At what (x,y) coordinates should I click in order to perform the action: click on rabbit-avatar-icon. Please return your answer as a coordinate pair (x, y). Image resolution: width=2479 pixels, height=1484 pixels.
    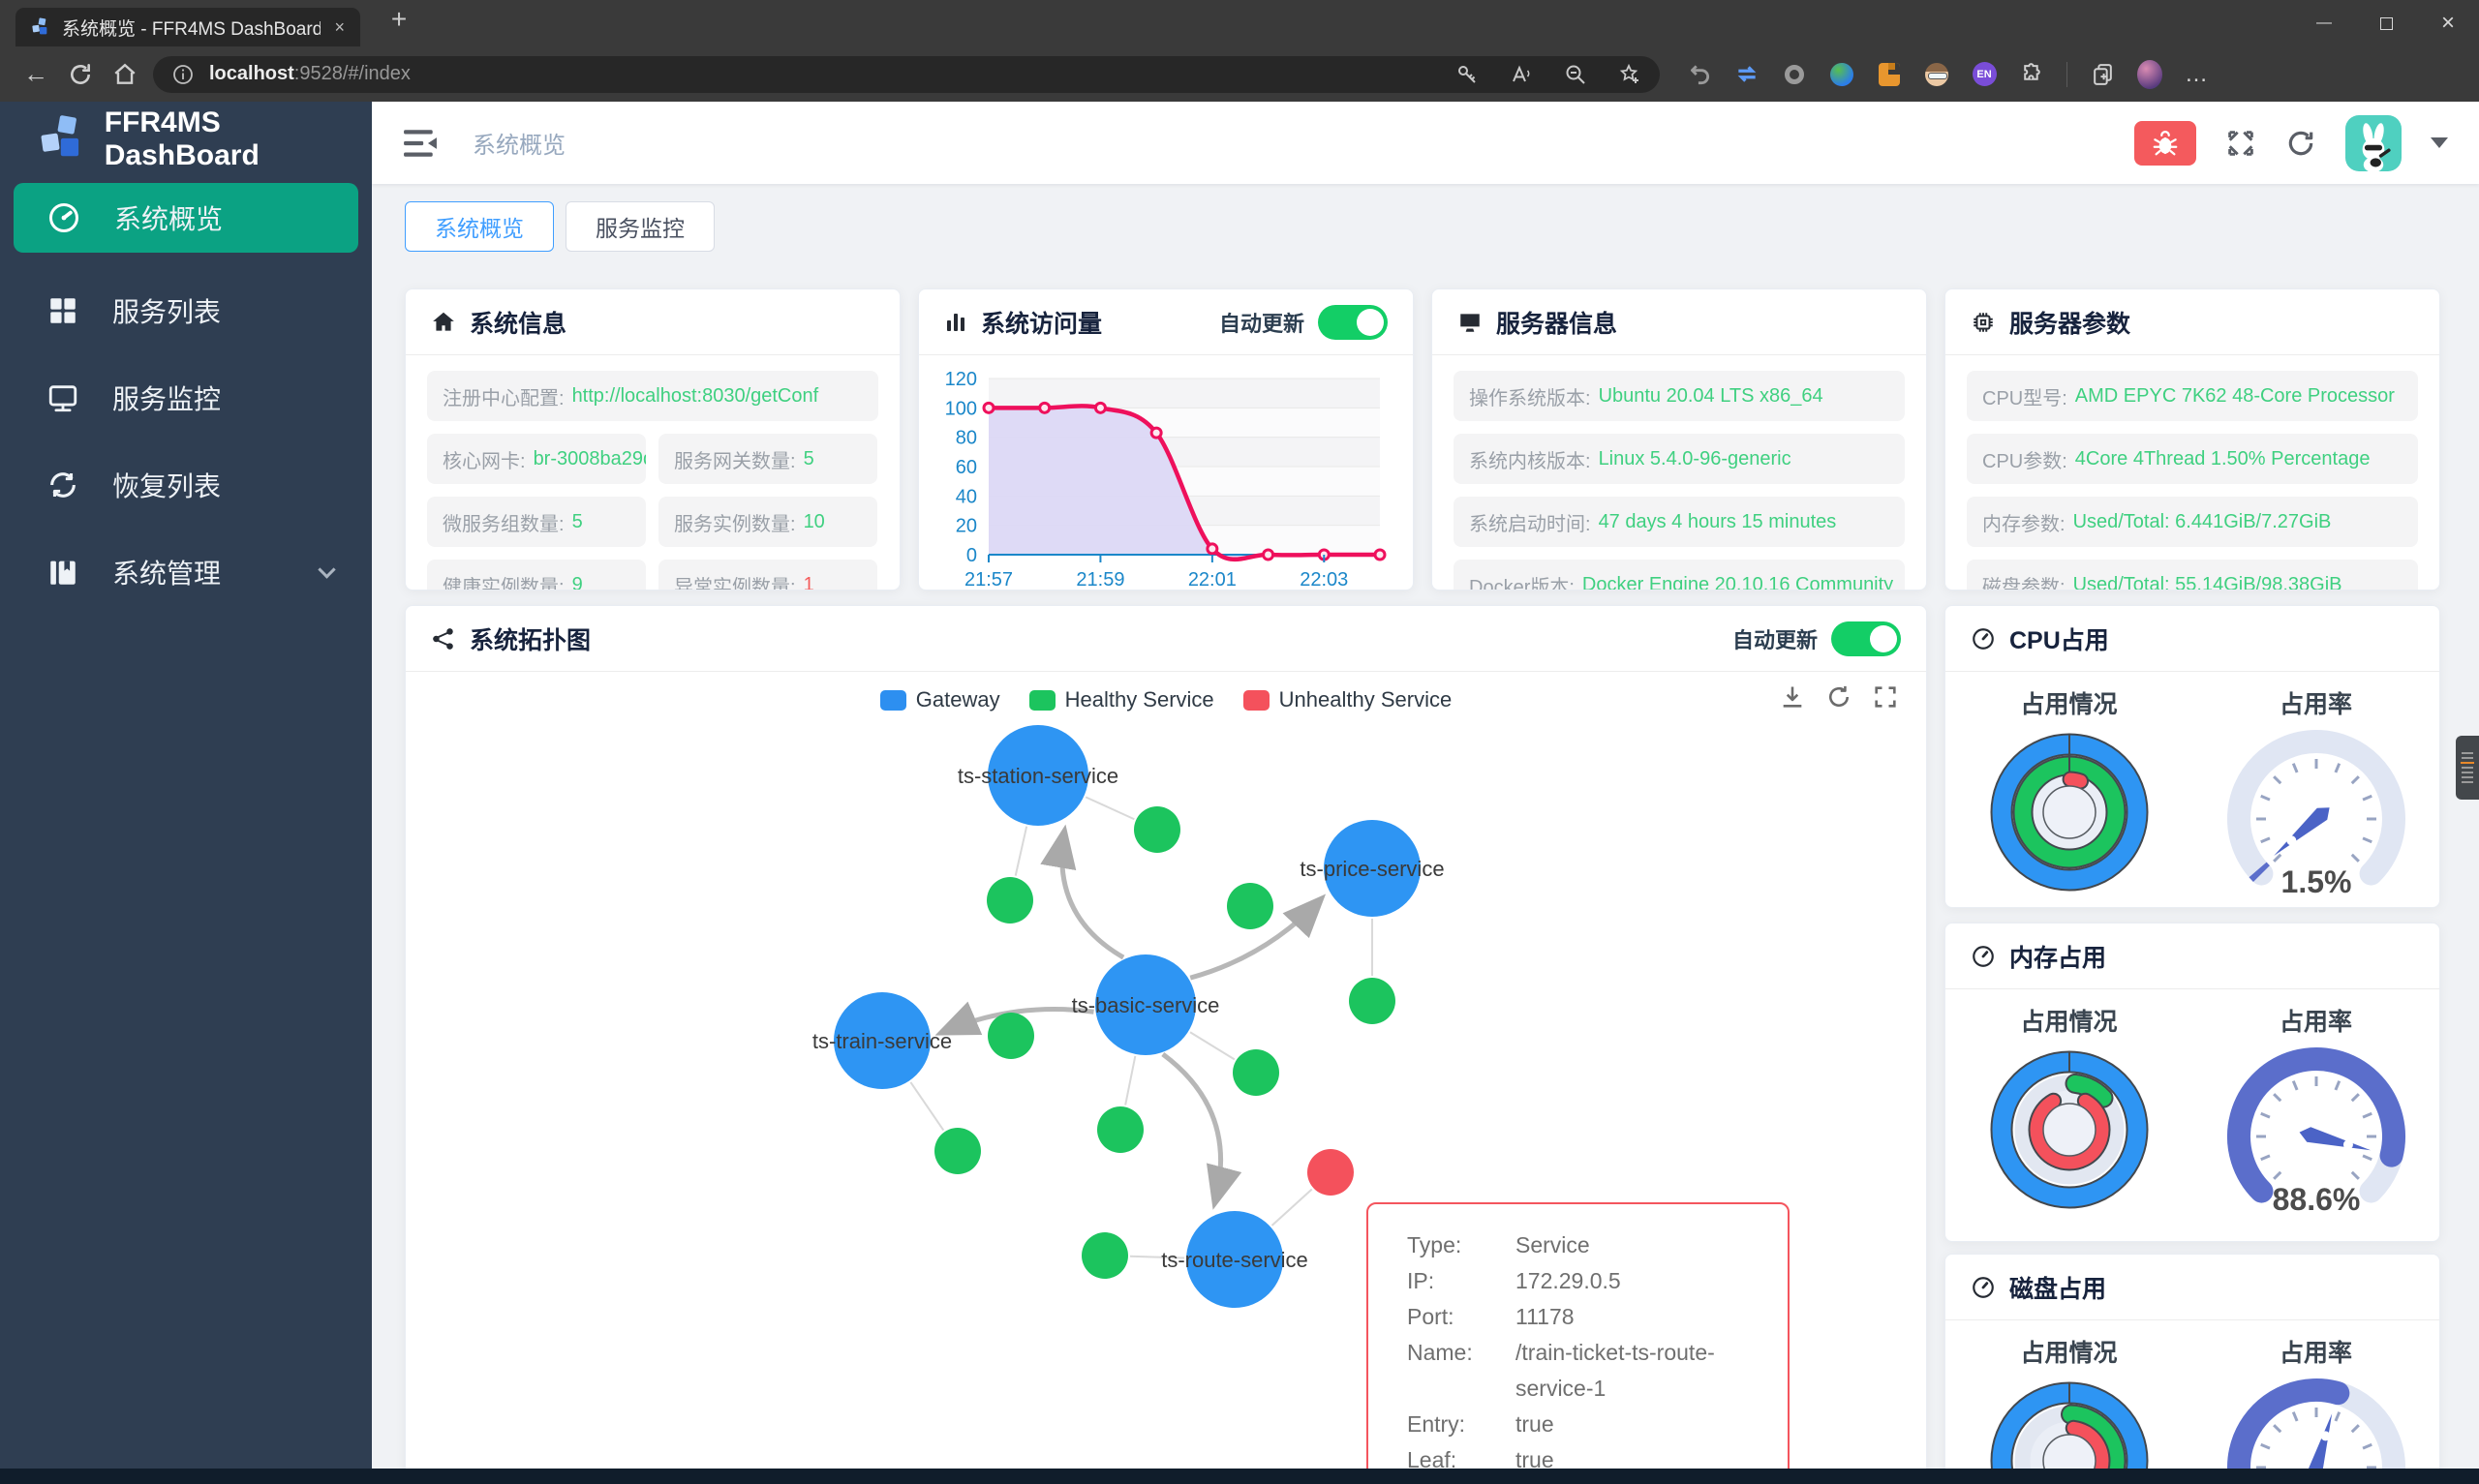
    Looking at the image, I should click on (2376, 146).